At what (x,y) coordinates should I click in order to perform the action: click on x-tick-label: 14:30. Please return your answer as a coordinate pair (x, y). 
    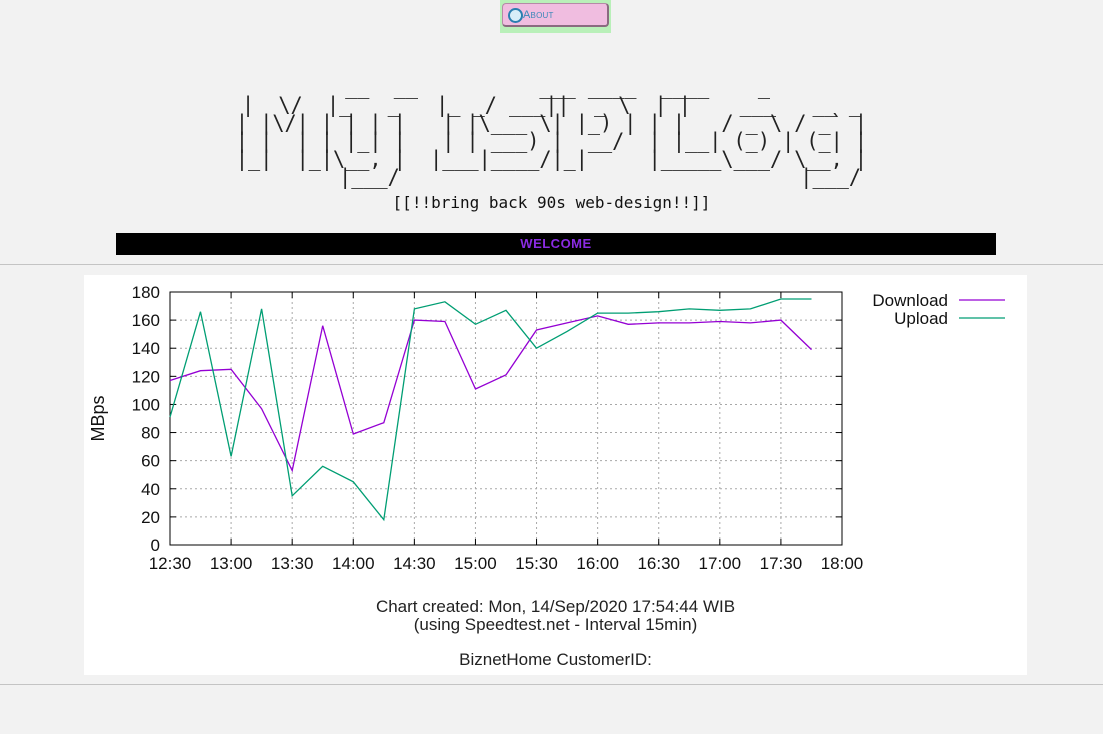
    Looking at the image, I should click on (414, 563).